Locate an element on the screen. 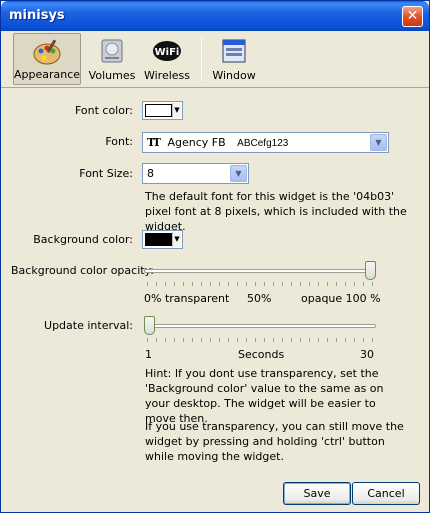 This screenshot has height=513, width=430. opacity-slider-thumb is located at coordinates (370, 270).